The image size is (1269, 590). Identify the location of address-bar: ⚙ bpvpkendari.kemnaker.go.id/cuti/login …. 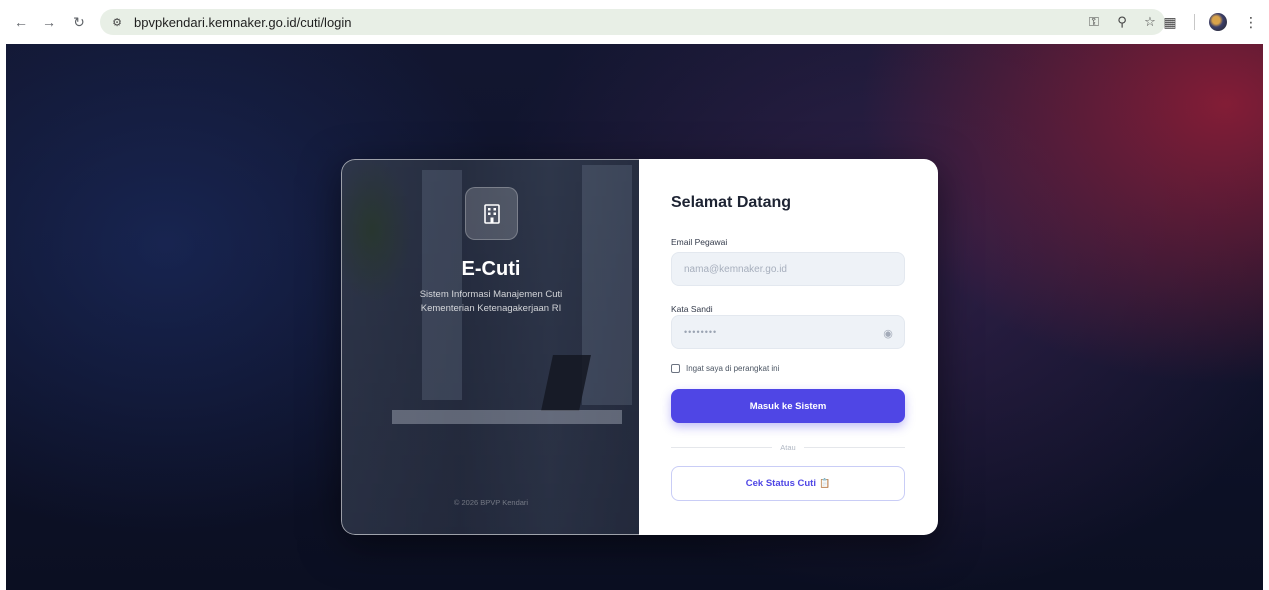
(632, 22).